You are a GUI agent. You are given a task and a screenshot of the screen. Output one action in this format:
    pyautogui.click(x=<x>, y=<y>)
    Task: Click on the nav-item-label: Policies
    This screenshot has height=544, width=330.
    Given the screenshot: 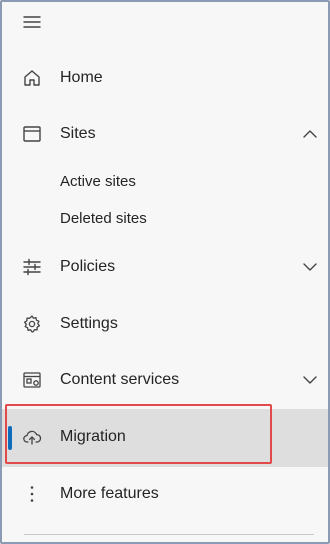 What is the action you would take?
    pyautogui.click(x=88, y=266)
    